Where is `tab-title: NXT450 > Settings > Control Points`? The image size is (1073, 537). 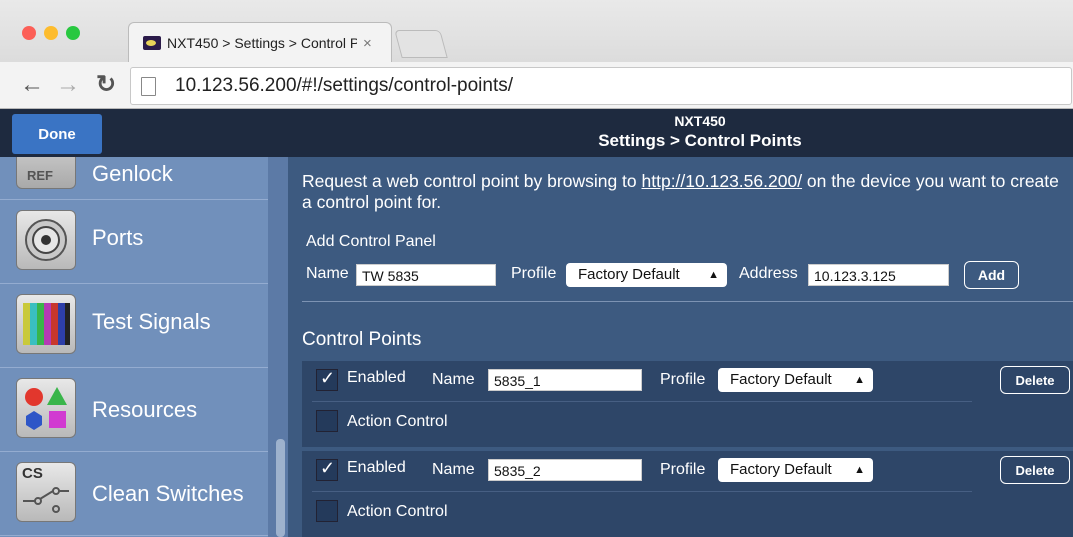 tab-title: NXT450 > Settings > Control Points is located at coordinates (262, 43).